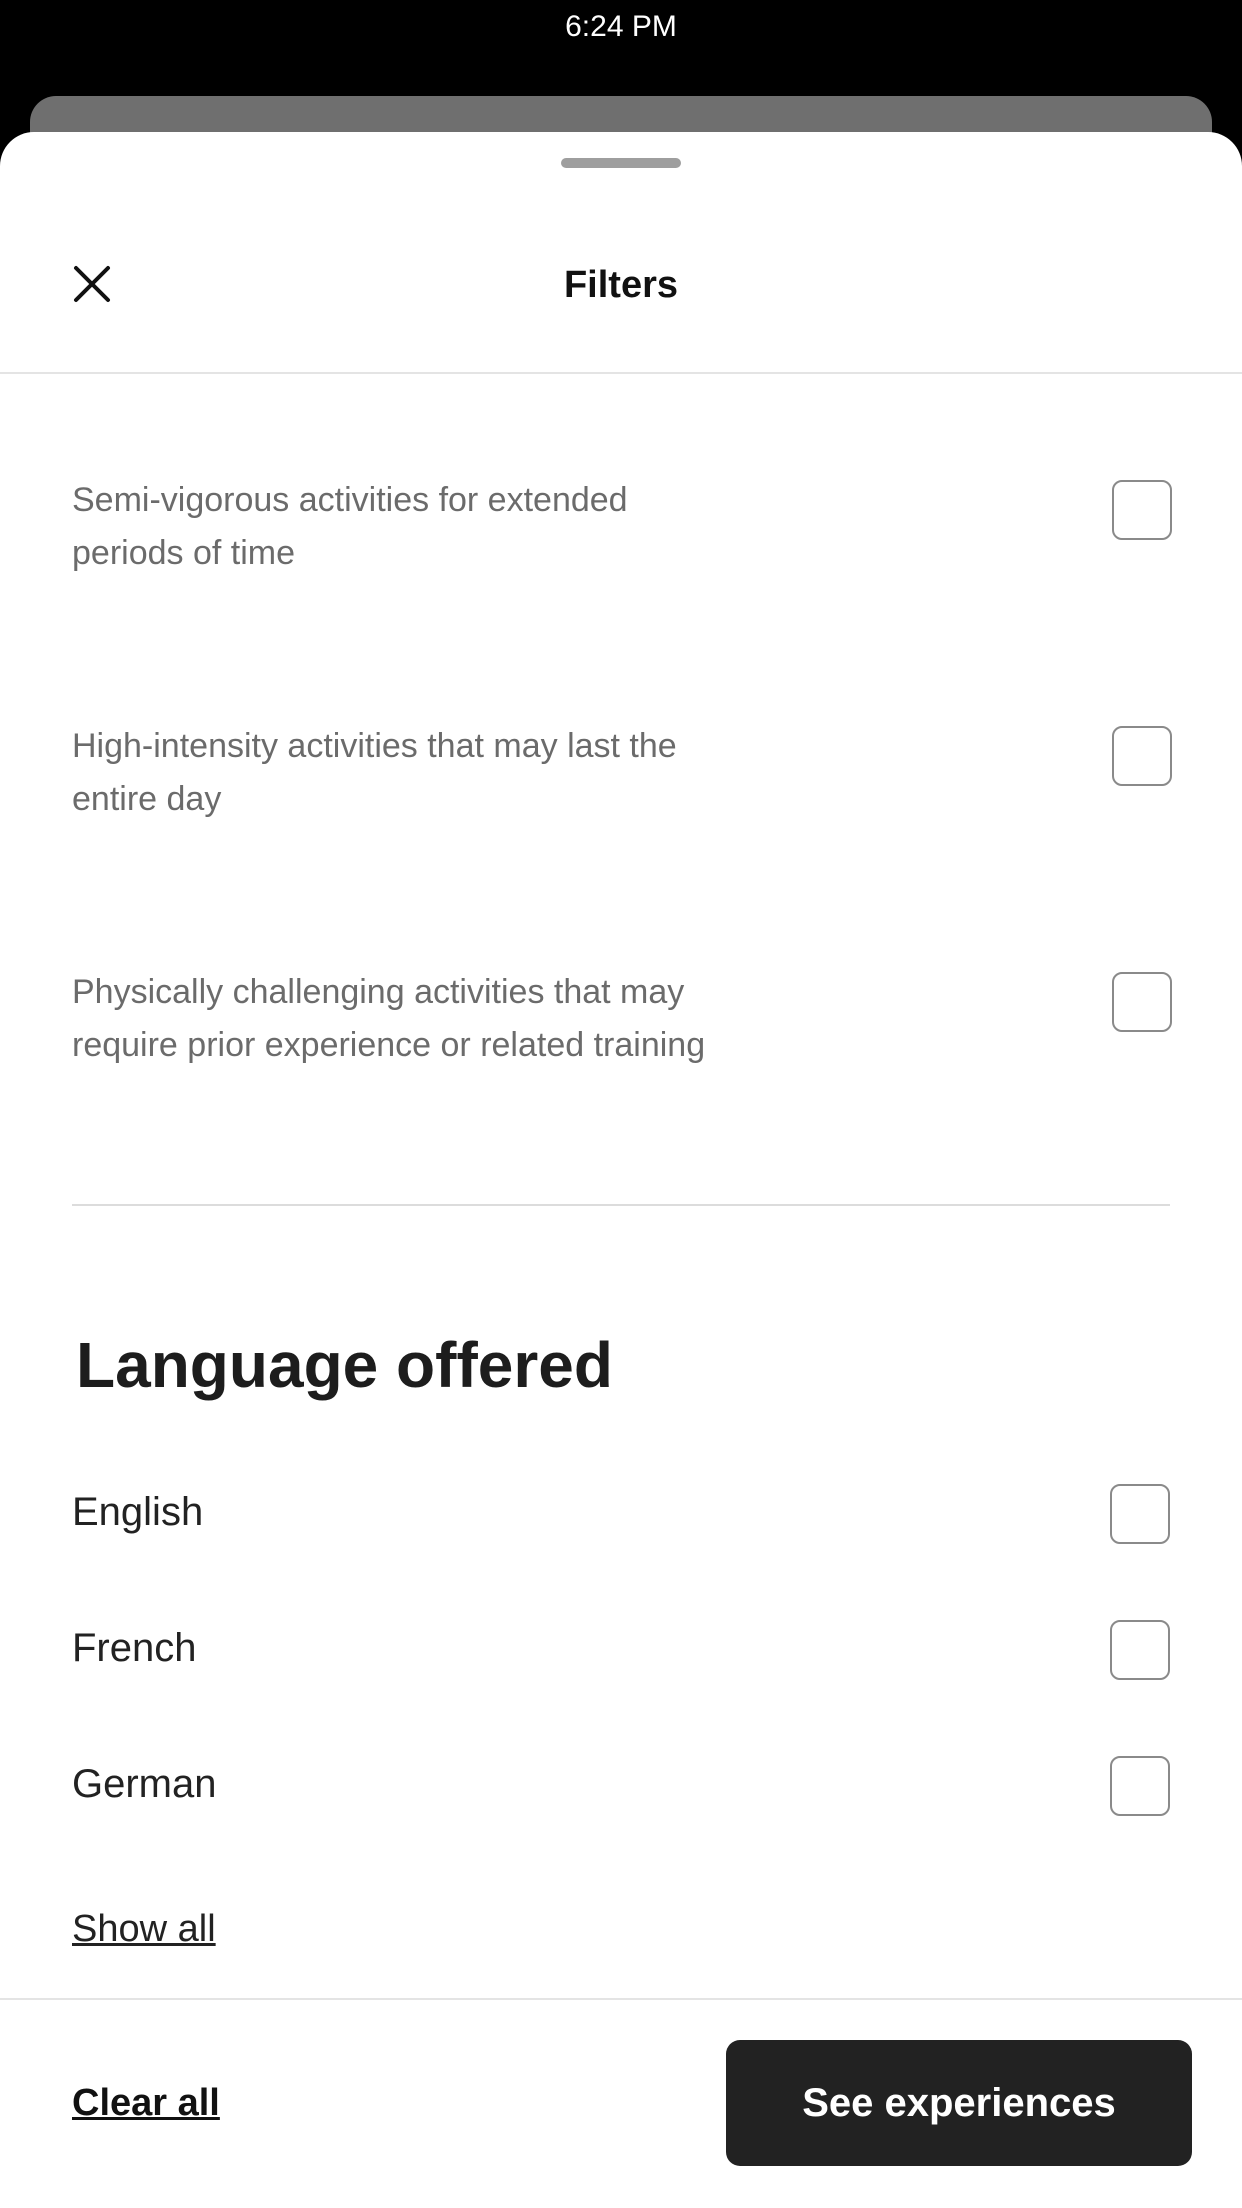 This screenshot has width=1242, height=2208. What do you see at coordinates (144, 1784) in the screenshot?
I see `language-label: German` at bounding box center [144, 1784].